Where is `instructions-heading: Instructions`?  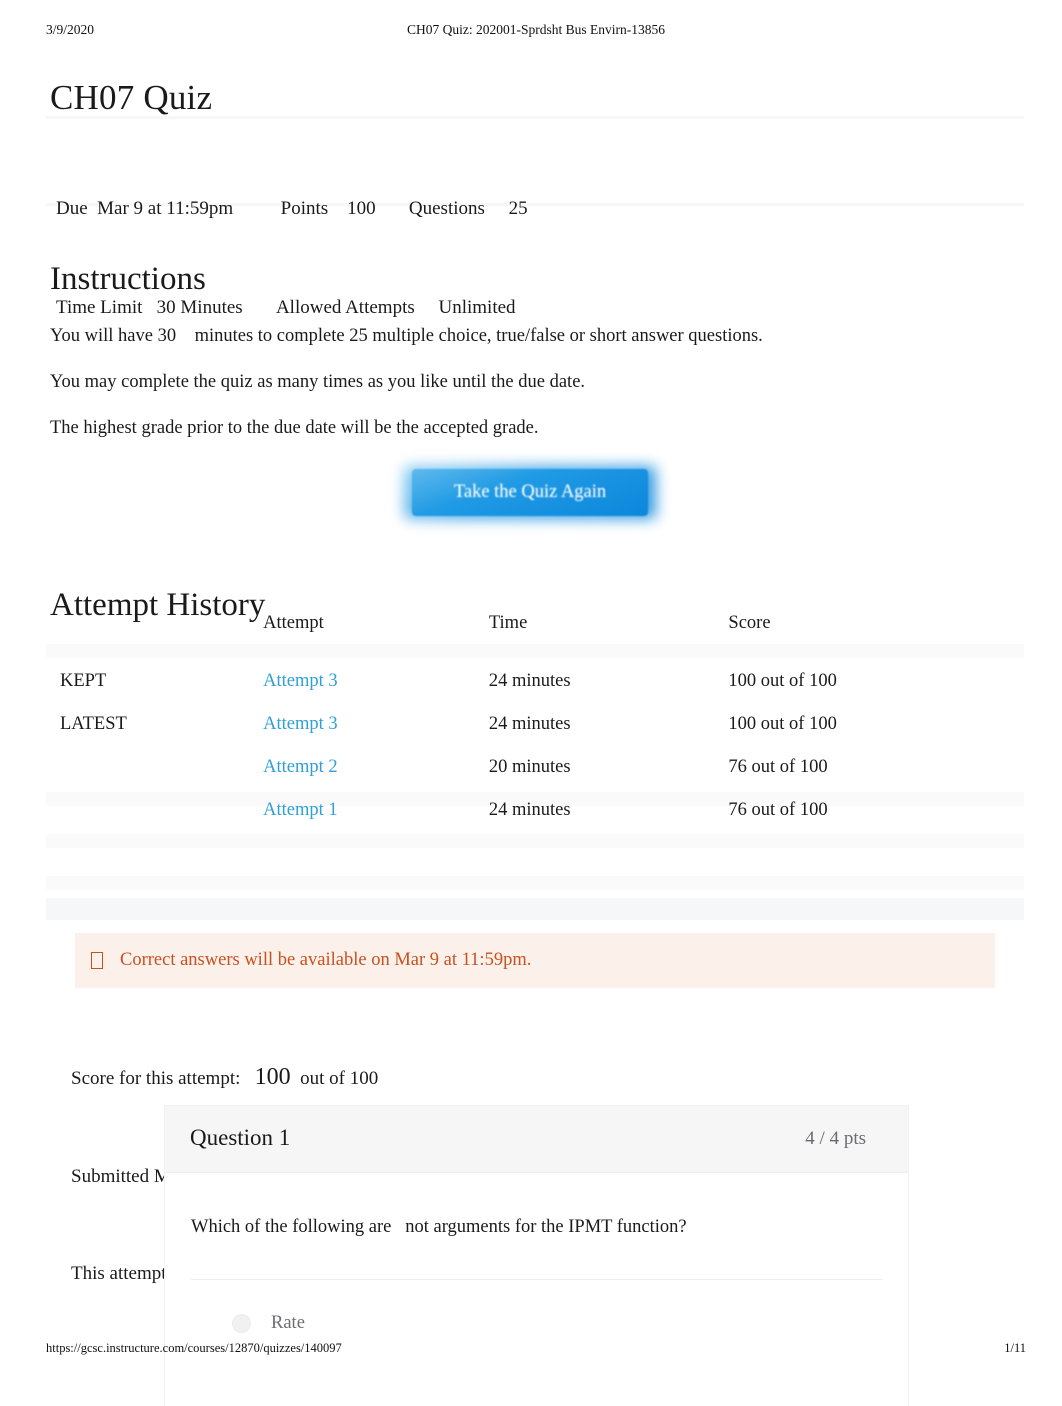 instructions-heading: Instructions is located at coordinates (128, 279).